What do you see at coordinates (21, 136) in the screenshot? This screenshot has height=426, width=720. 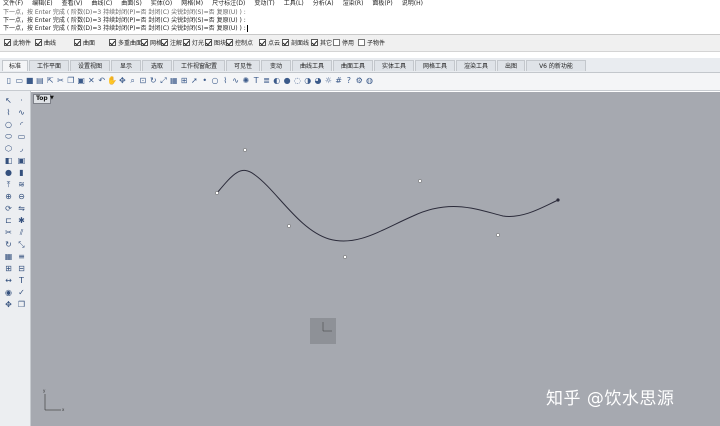 I see `rectangle-icon: ▭` at bounding box center [21, 136].